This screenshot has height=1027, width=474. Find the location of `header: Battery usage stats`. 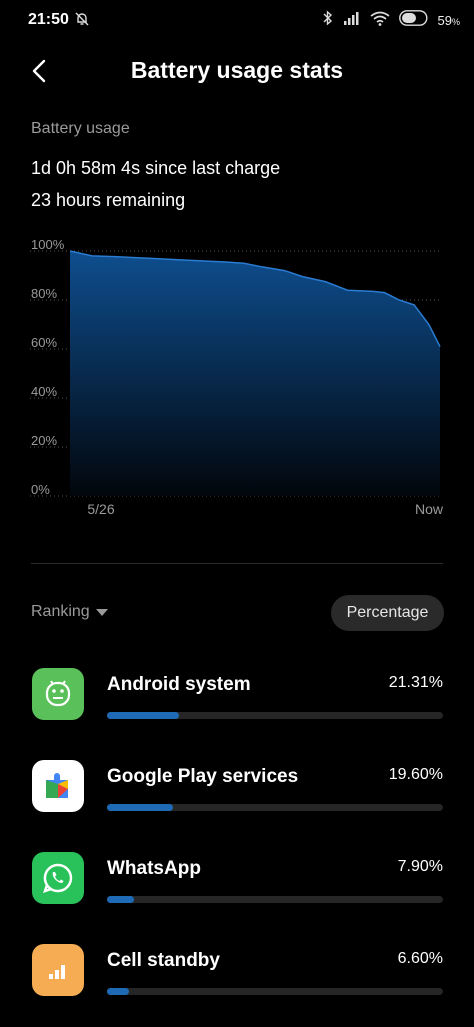

header: Battery usage stats is located at coordinates (237, 70).